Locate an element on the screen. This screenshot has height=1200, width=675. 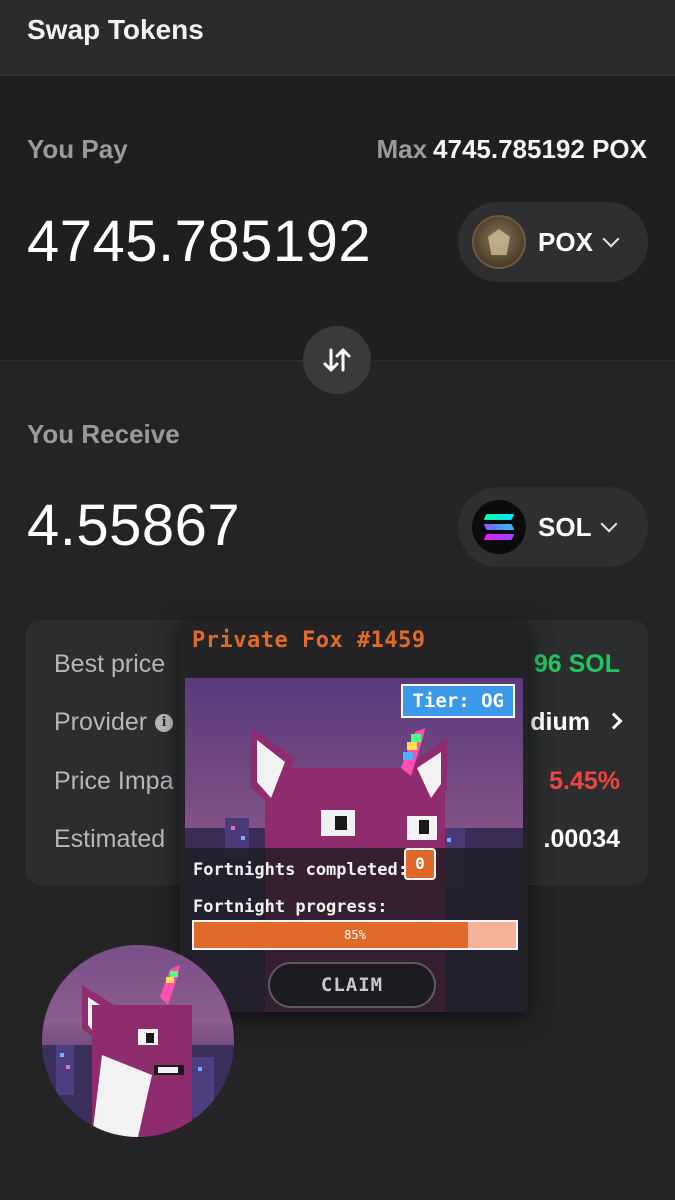
fortnights-count-badge: 0 is located at coordinates (420, 864).